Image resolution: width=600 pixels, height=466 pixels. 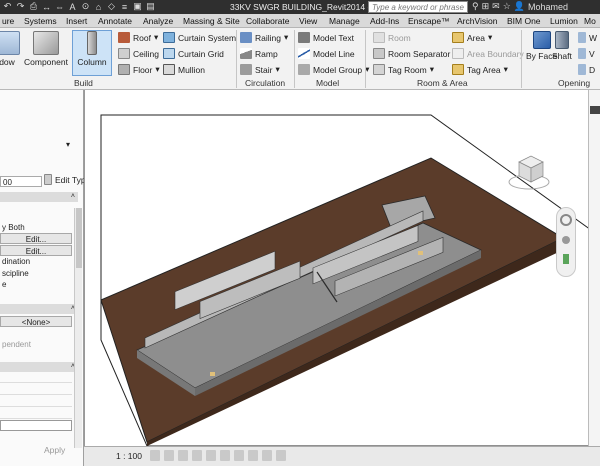 I want to click on stair-button: Stair ▾, so click(x=260, y=69).